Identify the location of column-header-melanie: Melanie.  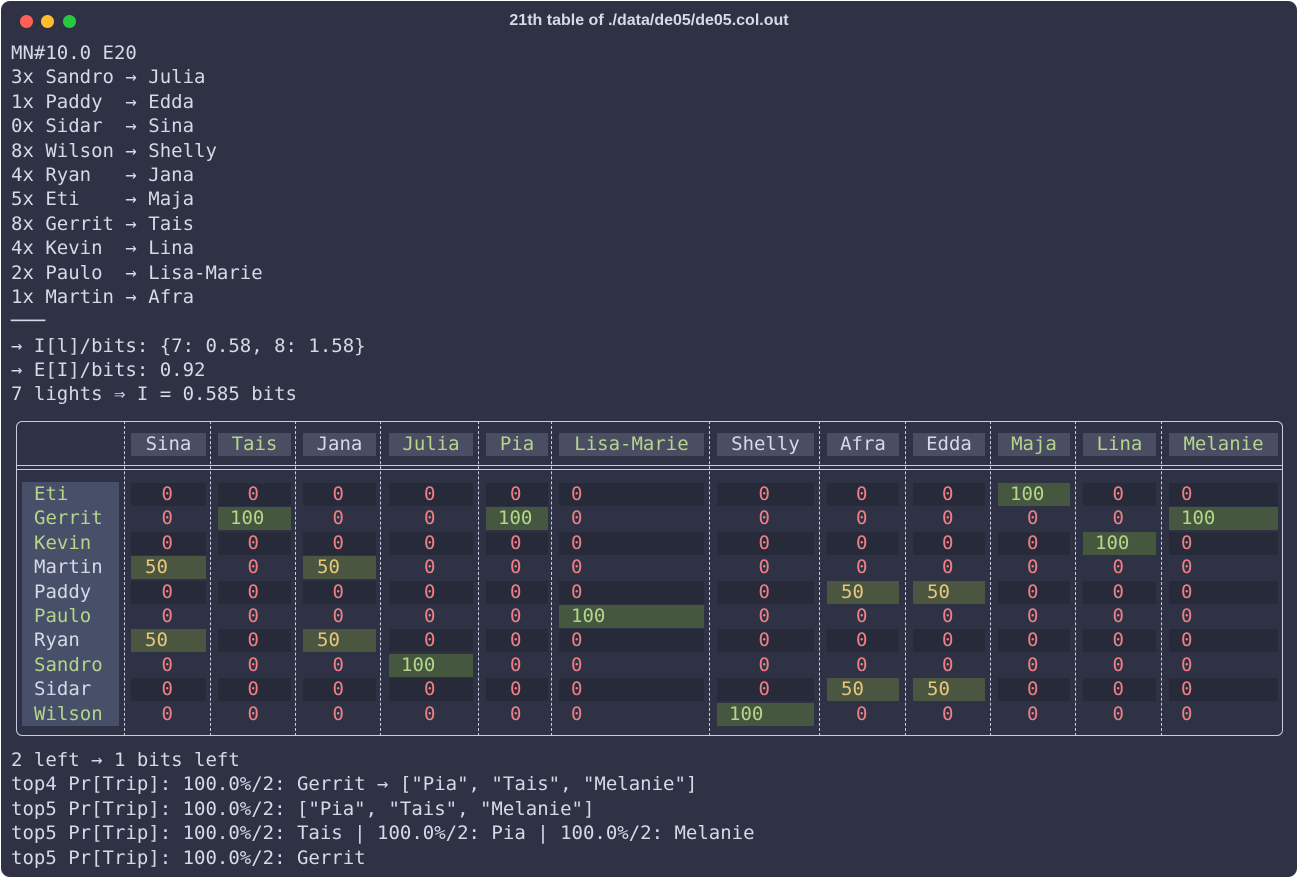
(1223, 444).